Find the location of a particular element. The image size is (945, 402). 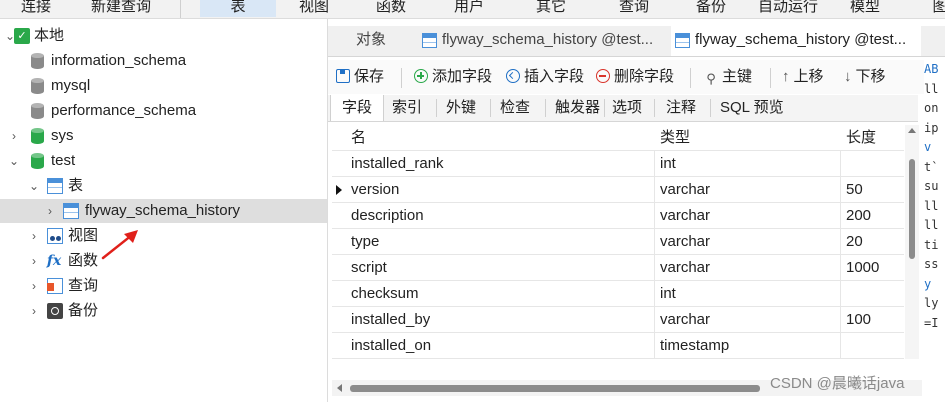

menu-query: 查询 is located at coordinates (634, 8).